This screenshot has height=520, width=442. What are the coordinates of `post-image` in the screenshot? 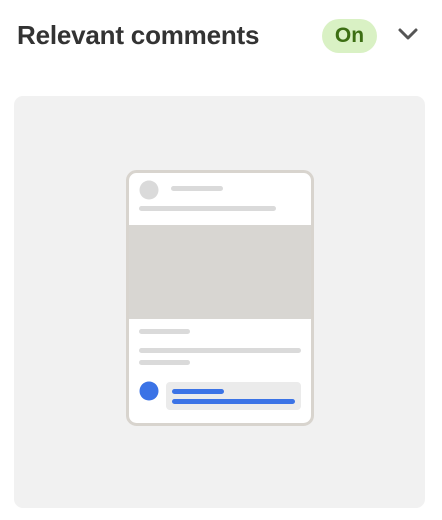 It's located at (220, 272).